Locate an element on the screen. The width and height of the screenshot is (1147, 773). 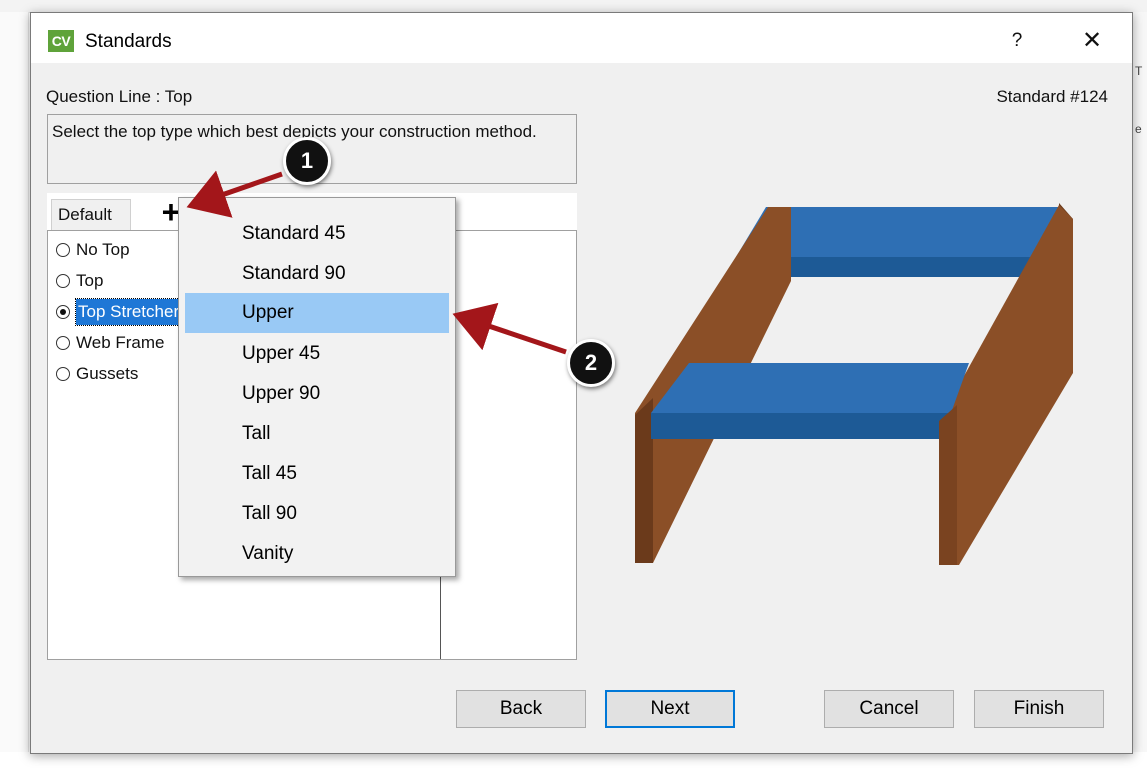
option-label: Top is located at coordinates (90, 280).